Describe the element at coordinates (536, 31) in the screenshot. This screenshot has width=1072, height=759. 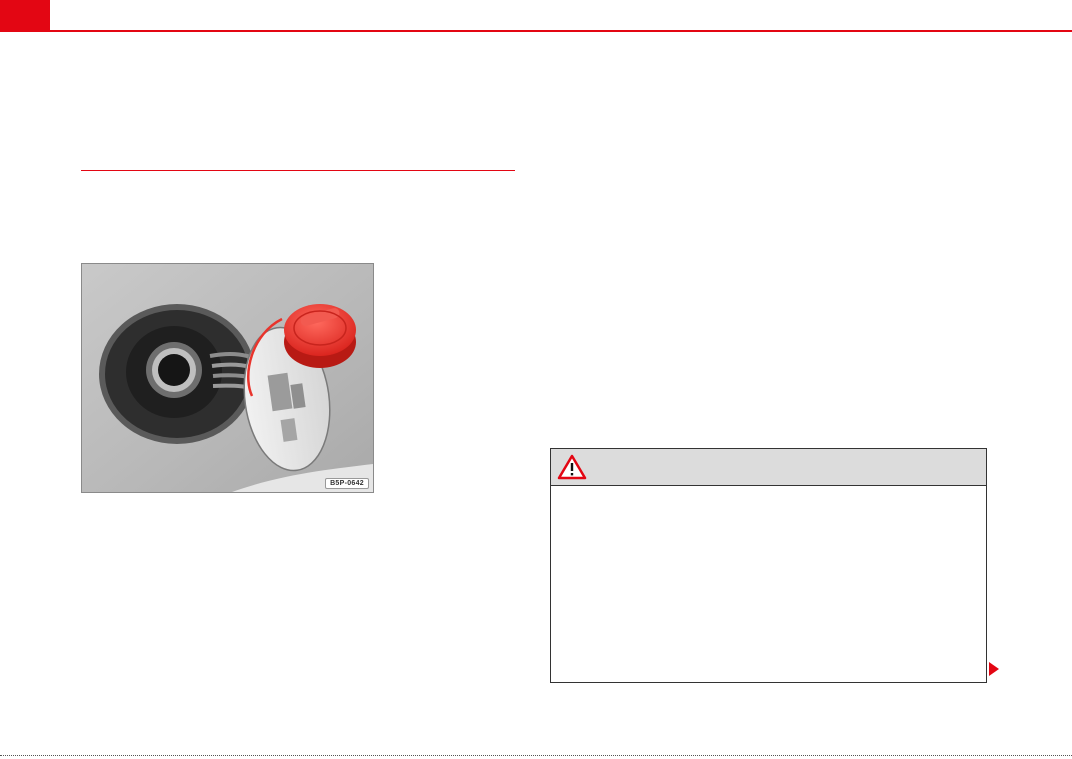
I see `header-rule` at that location.